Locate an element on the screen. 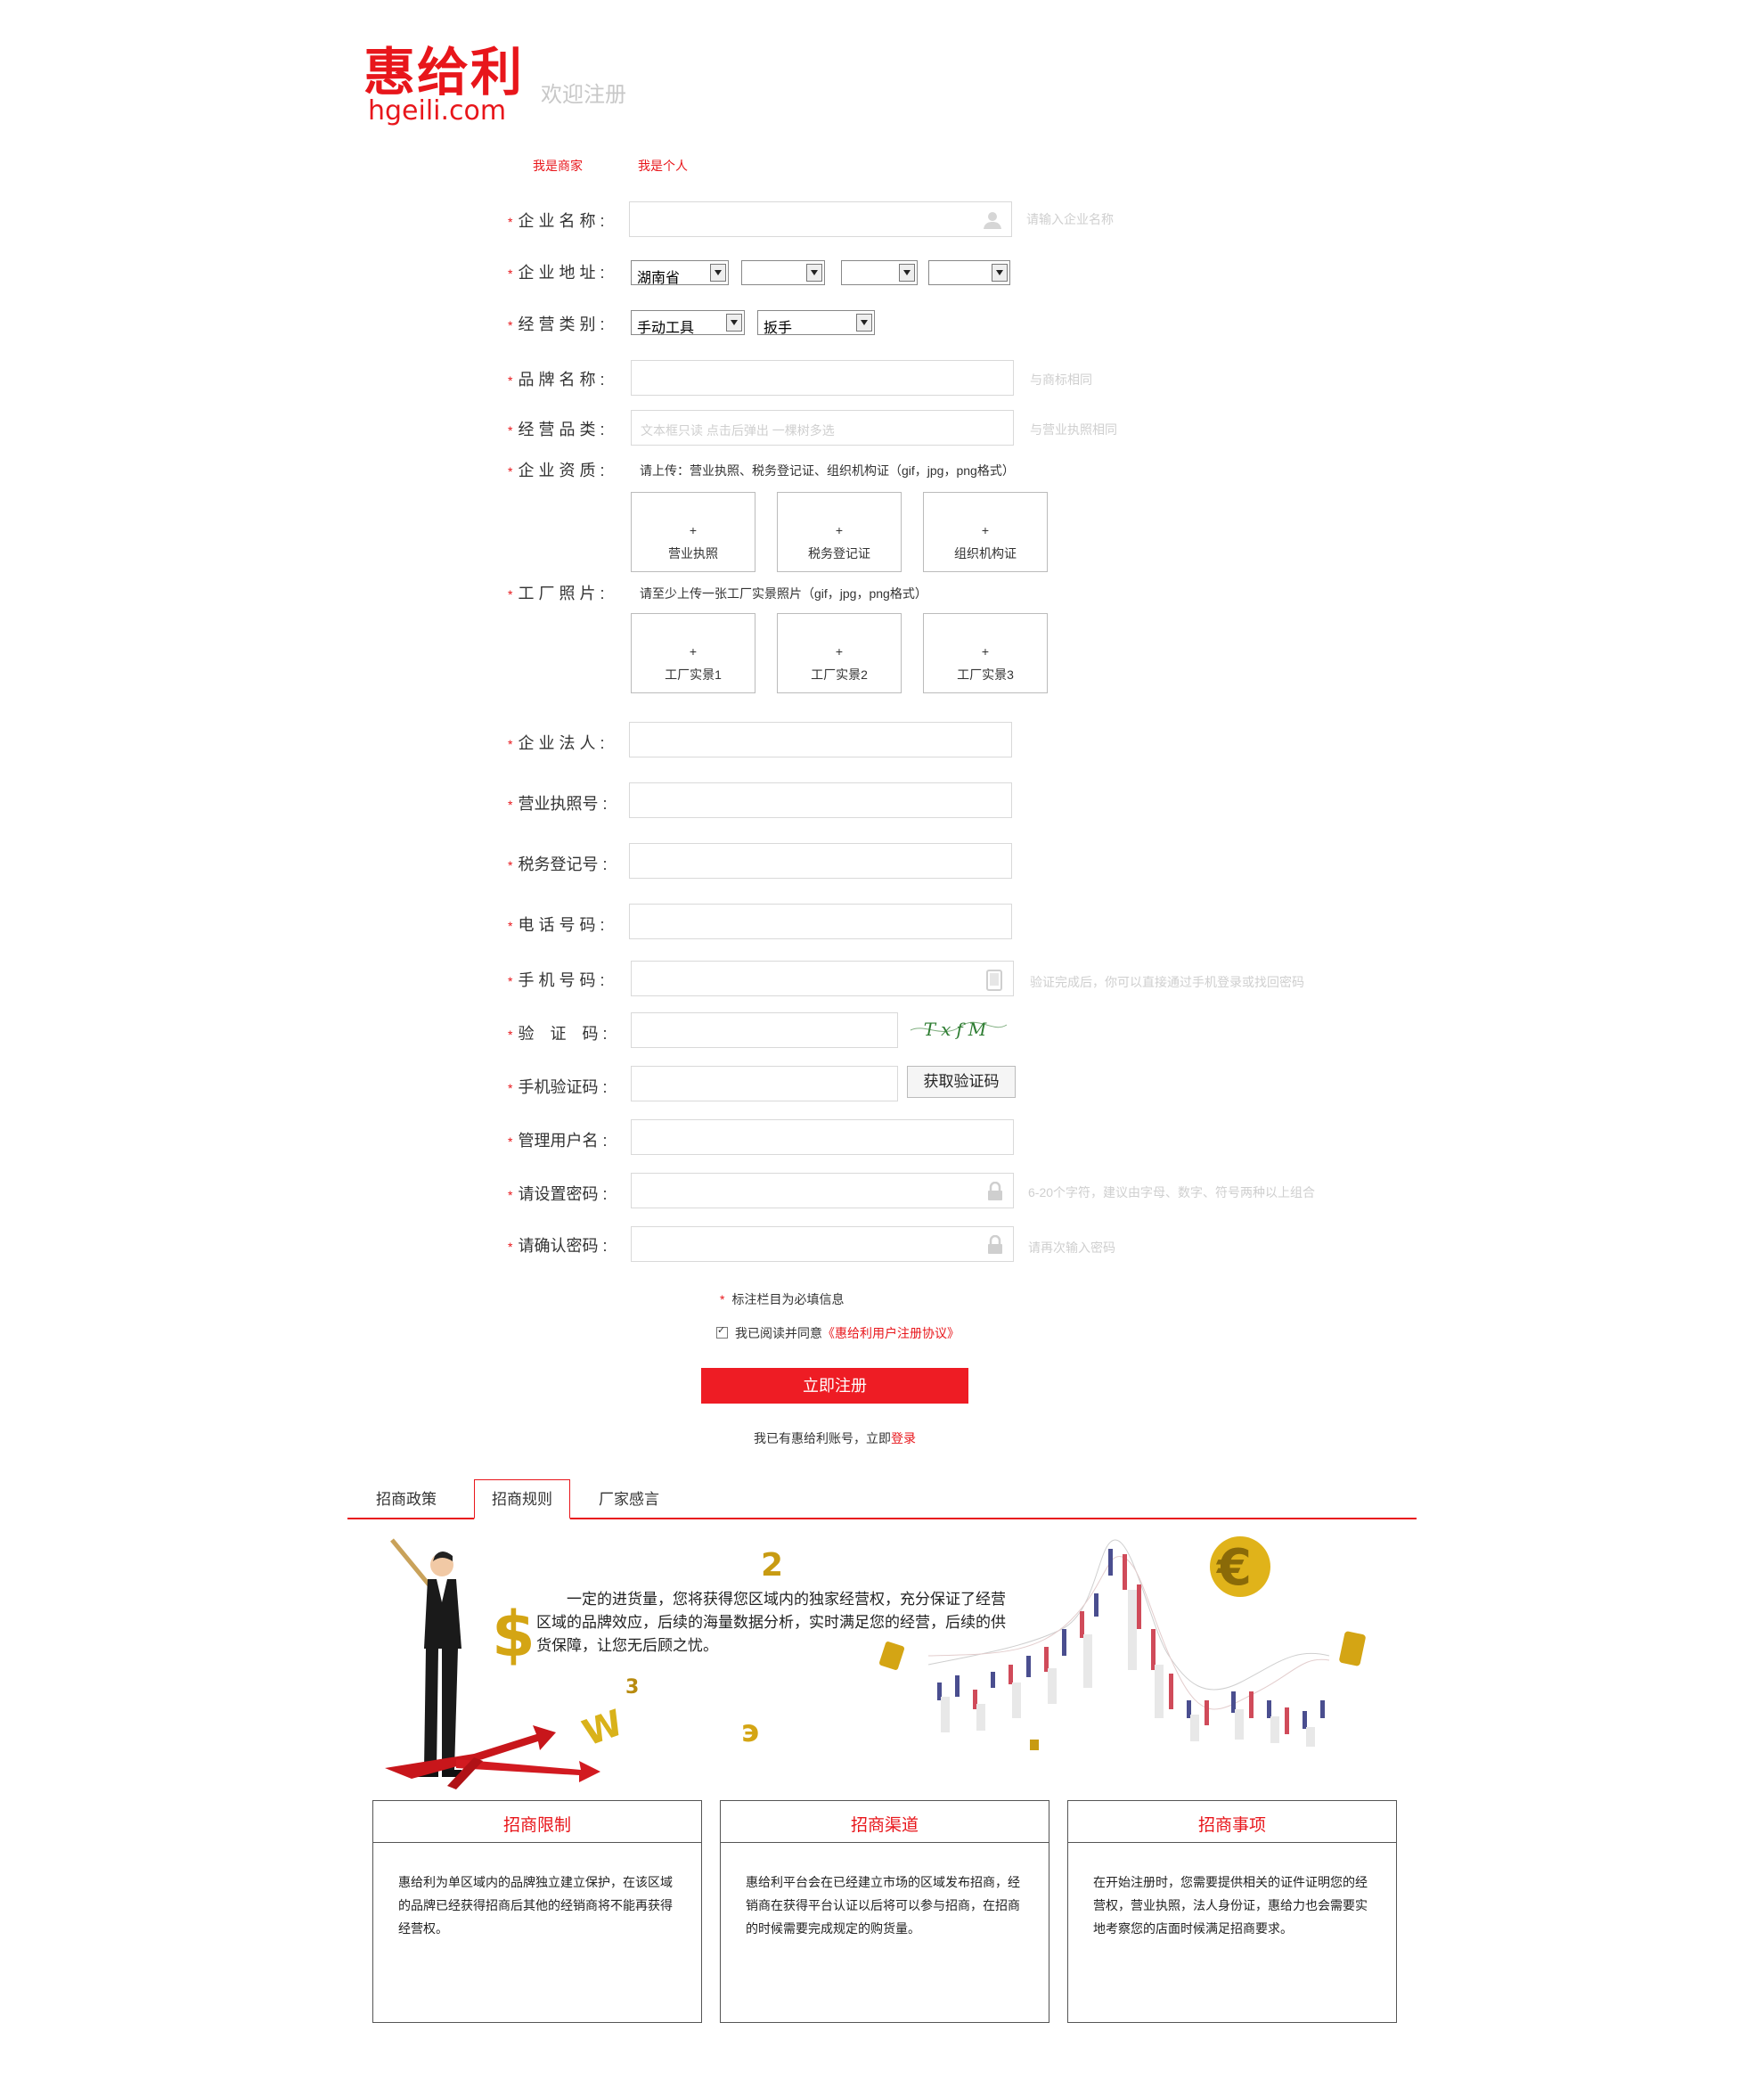 This screenshot has height=2096, width=1764. street-select is located at coordinates (969, 272).